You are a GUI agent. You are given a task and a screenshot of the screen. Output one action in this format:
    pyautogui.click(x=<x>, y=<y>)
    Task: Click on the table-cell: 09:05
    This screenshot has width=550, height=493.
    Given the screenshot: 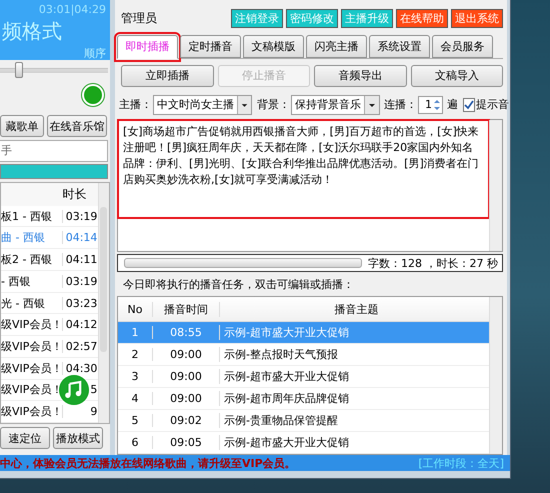 What is the action you would take?
    pyautogui.click(x=185, y=443)
    